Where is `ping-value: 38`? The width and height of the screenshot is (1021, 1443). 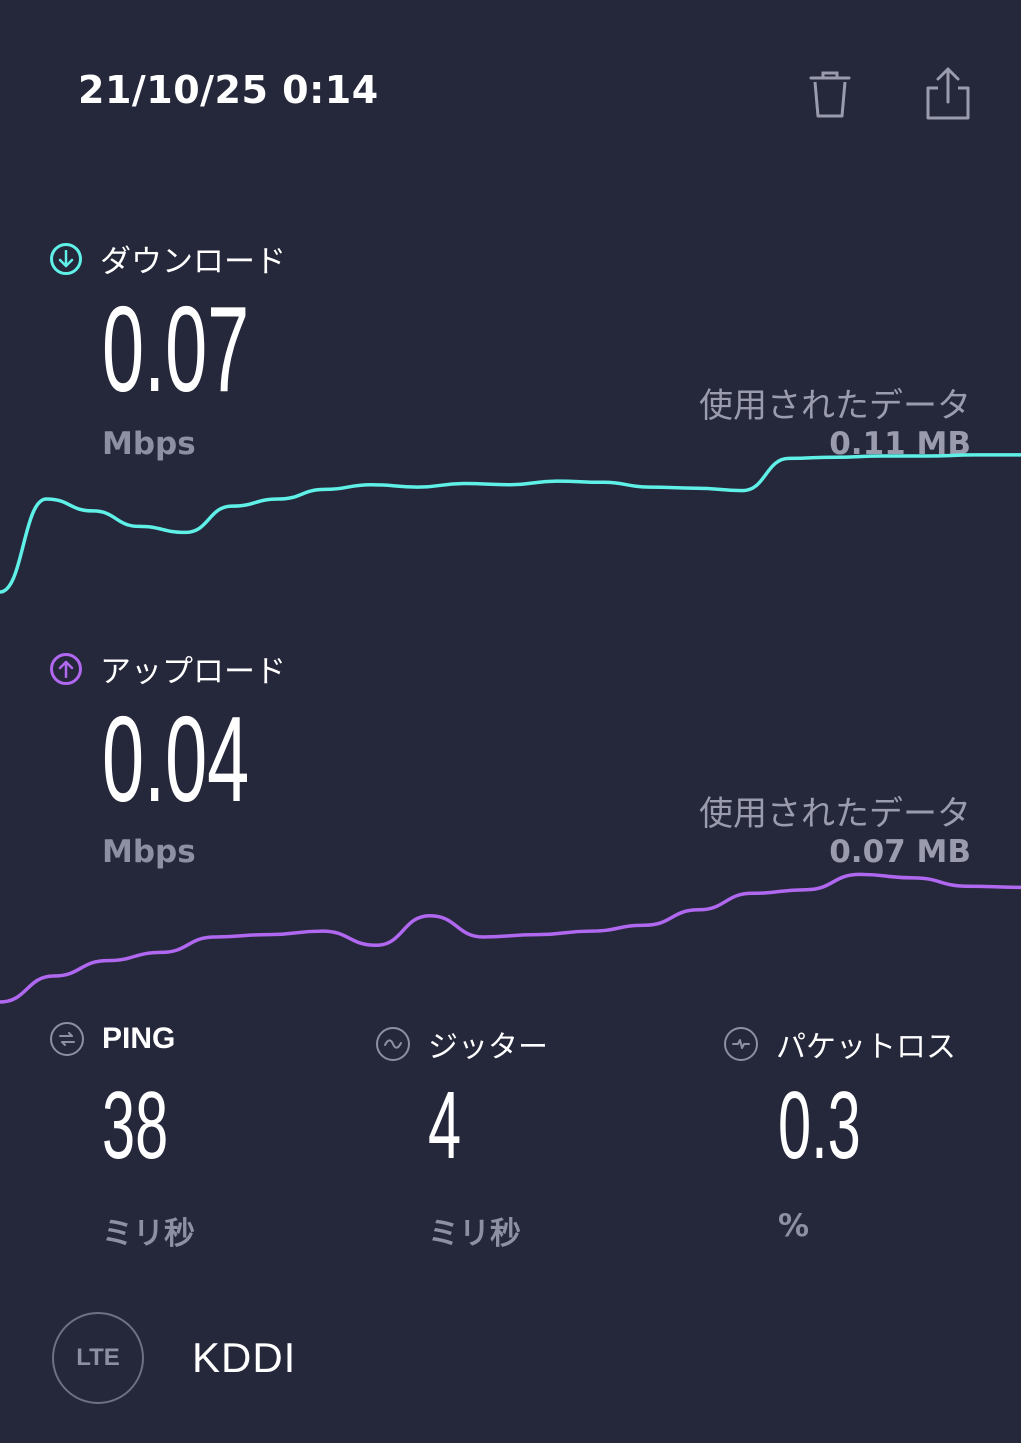
ping-value: 38 is located at coordinates (135, 1125).